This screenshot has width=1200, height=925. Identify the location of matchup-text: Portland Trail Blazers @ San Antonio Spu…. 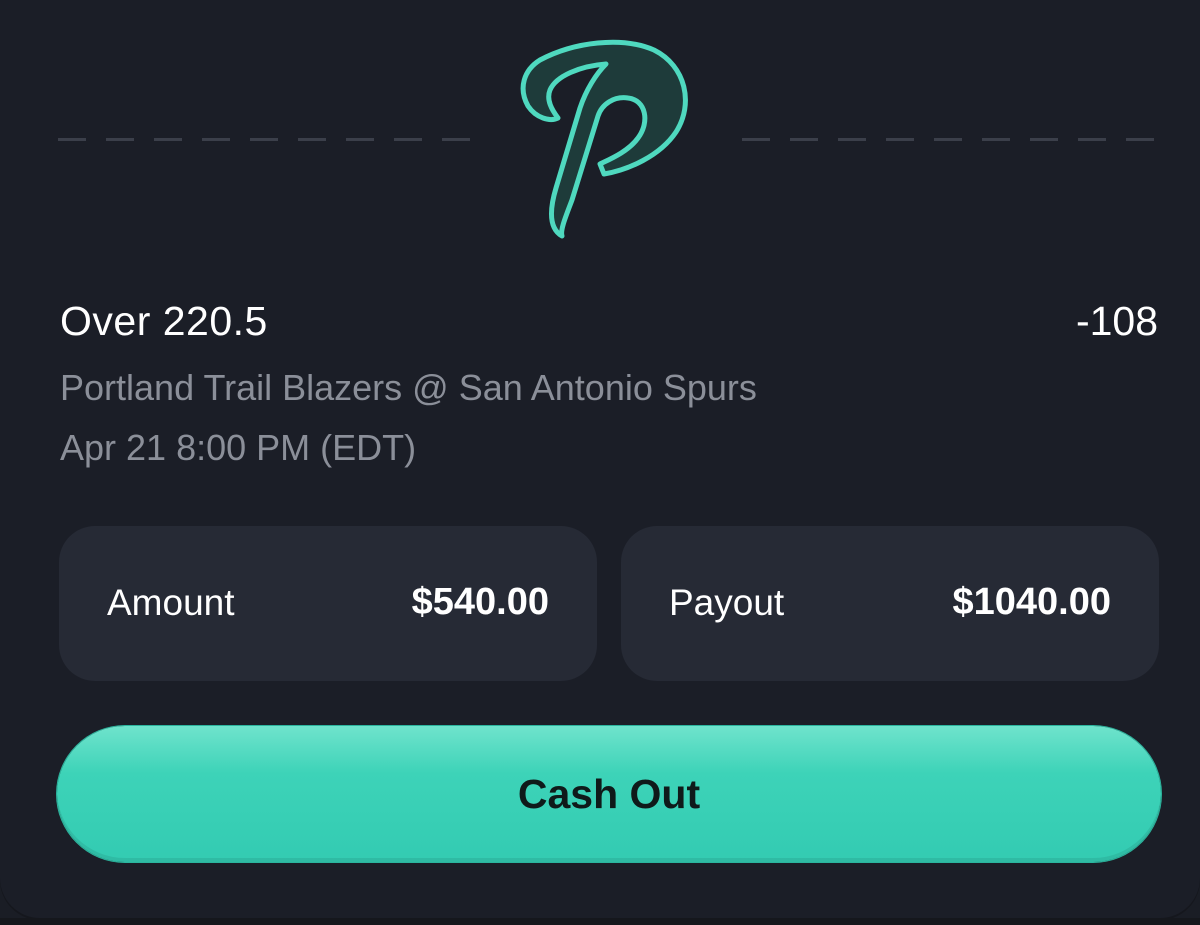
(408, 387).